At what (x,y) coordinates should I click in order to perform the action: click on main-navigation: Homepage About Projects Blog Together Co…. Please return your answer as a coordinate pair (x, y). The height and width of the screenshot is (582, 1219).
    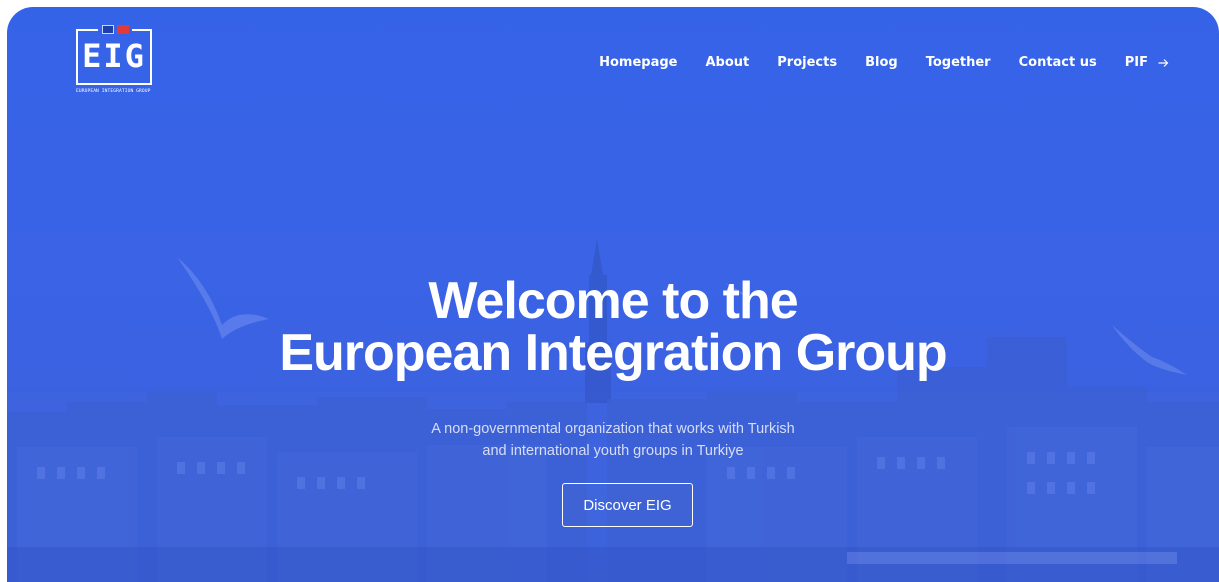
    Looking at the image, I should click on (884, 62).